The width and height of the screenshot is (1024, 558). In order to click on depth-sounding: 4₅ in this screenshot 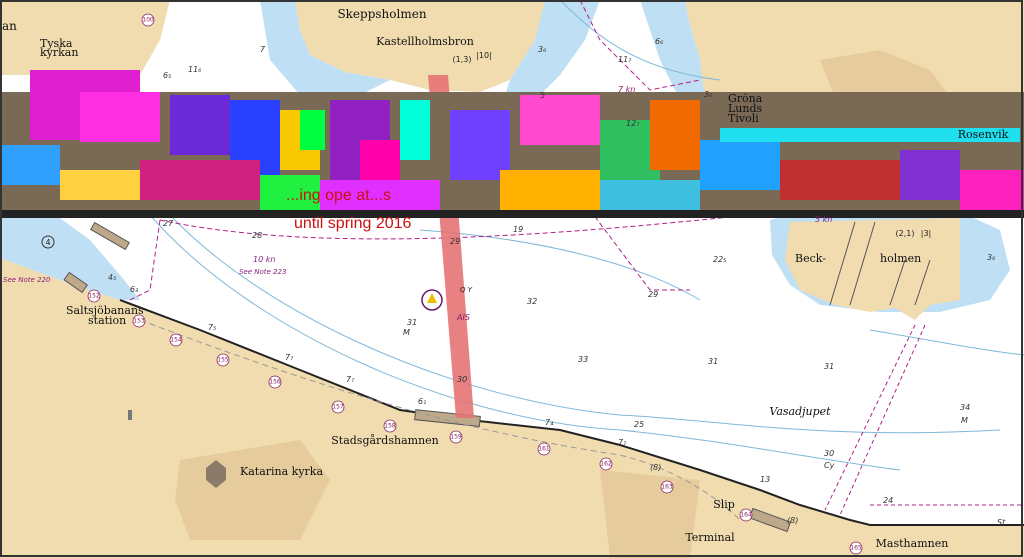, I will do `click(112, 277)`.